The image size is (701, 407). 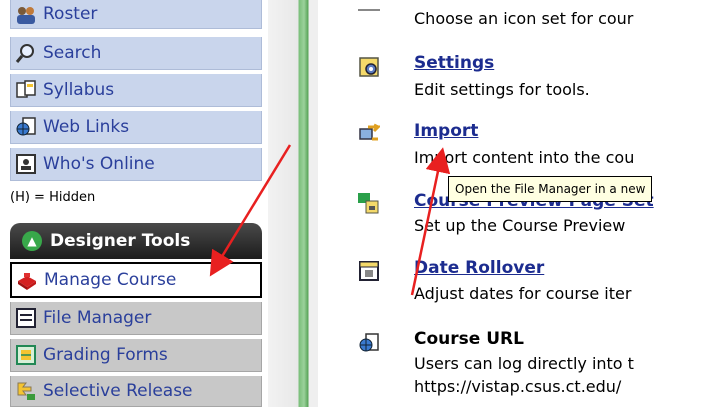 I want to click on nav-item-search: Search, so click(x=136, y=53).